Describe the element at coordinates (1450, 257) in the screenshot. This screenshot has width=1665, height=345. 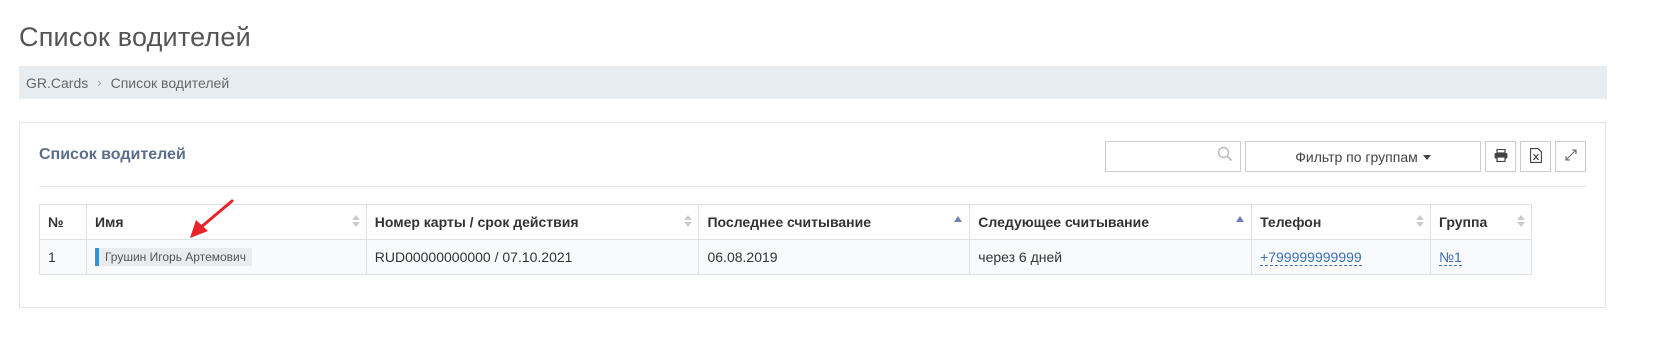
I see `group-link: №1` at that location.